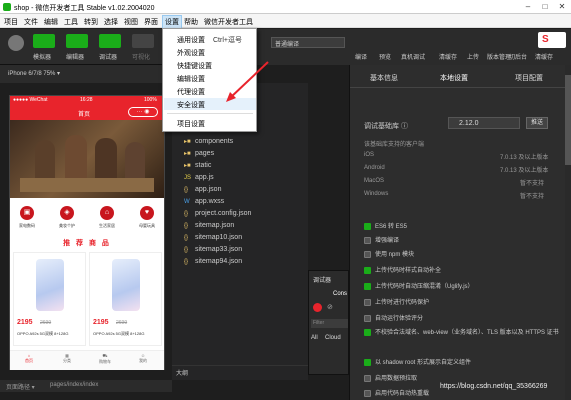 The width and height of the screenshot is (571, 400). I want to click on simulator-toggle-button, so click(44, 41).